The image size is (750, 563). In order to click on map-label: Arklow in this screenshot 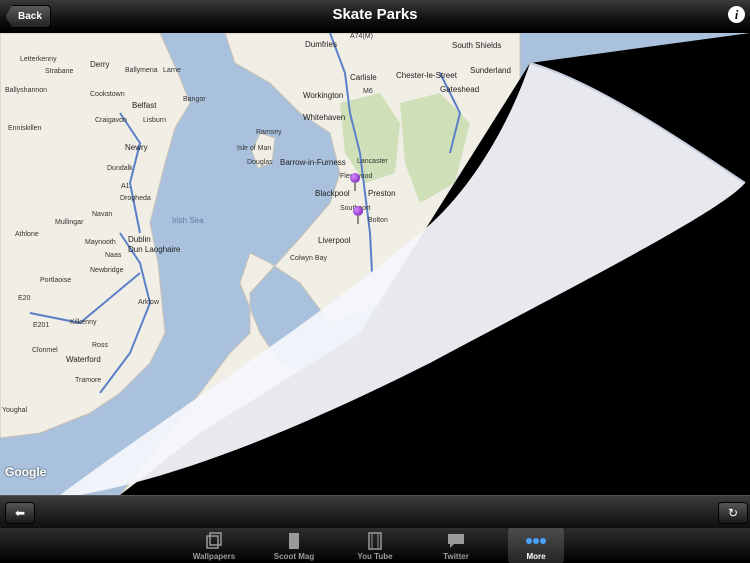, I will do `click(149, 302)`.